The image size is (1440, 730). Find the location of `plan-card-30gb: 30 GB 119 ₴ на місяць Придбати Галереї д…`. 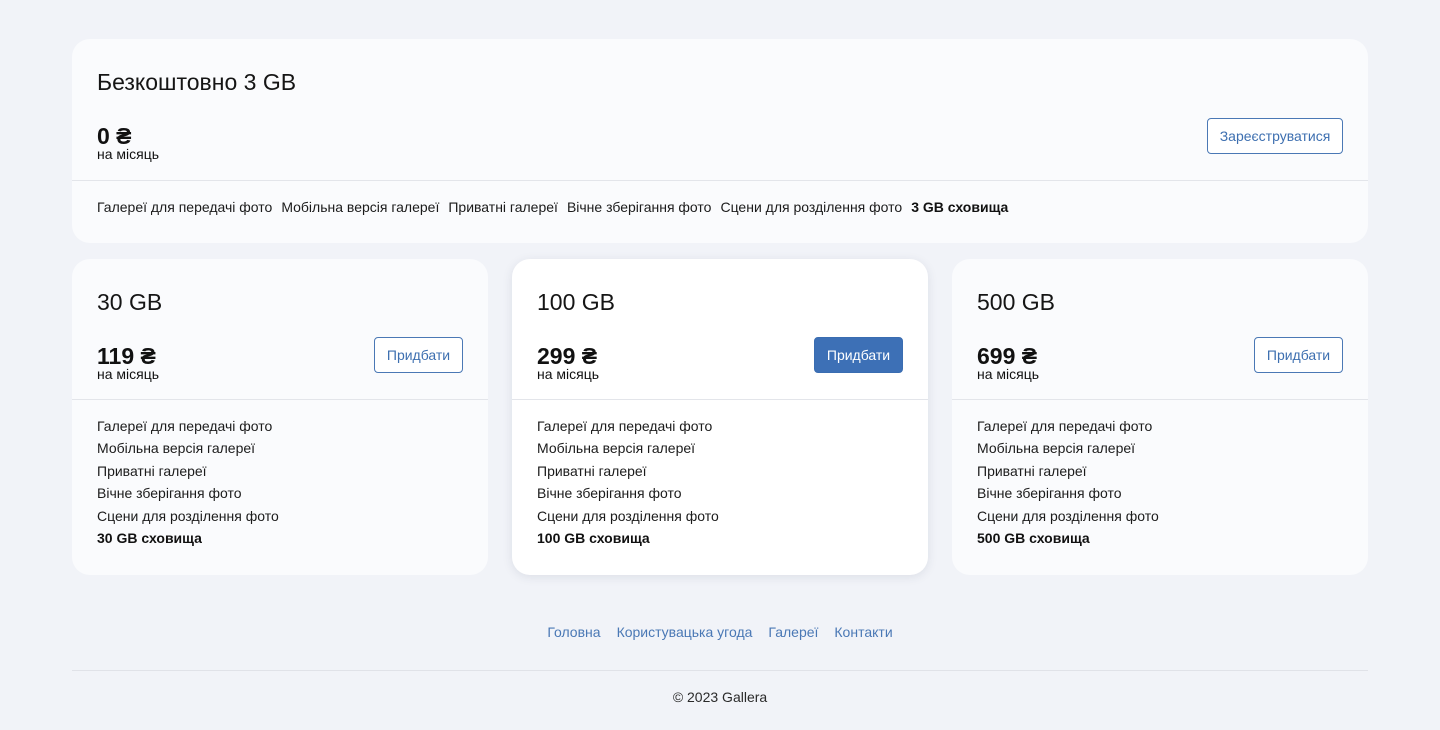

plan-card-30gb: 30 GB 119 ₴ на місяць Придбати Галереї д… is located at coordinates (280, 417).